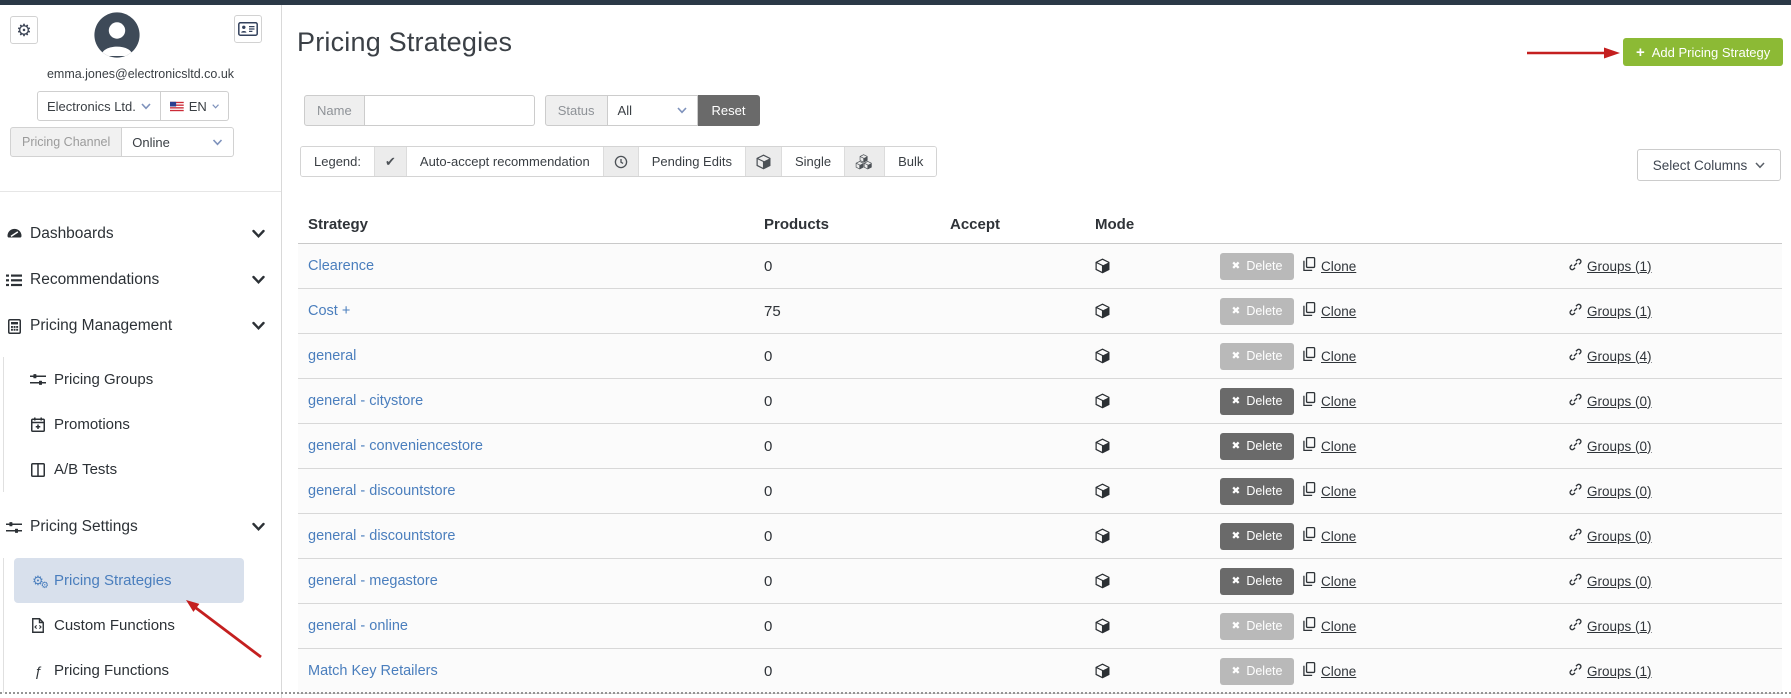  I want to click on strategy-link: general - online, so click(358, 626).